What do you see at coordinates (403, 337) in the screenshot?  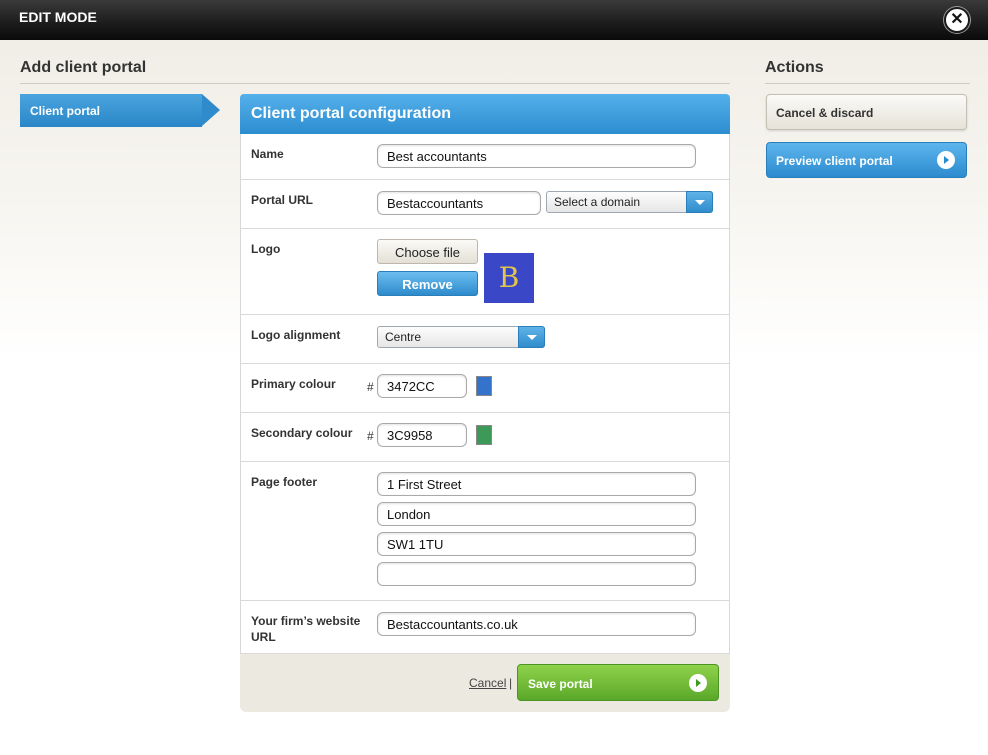 I see `logo-alignment-value: Centre` at bounding box center [403, 337].